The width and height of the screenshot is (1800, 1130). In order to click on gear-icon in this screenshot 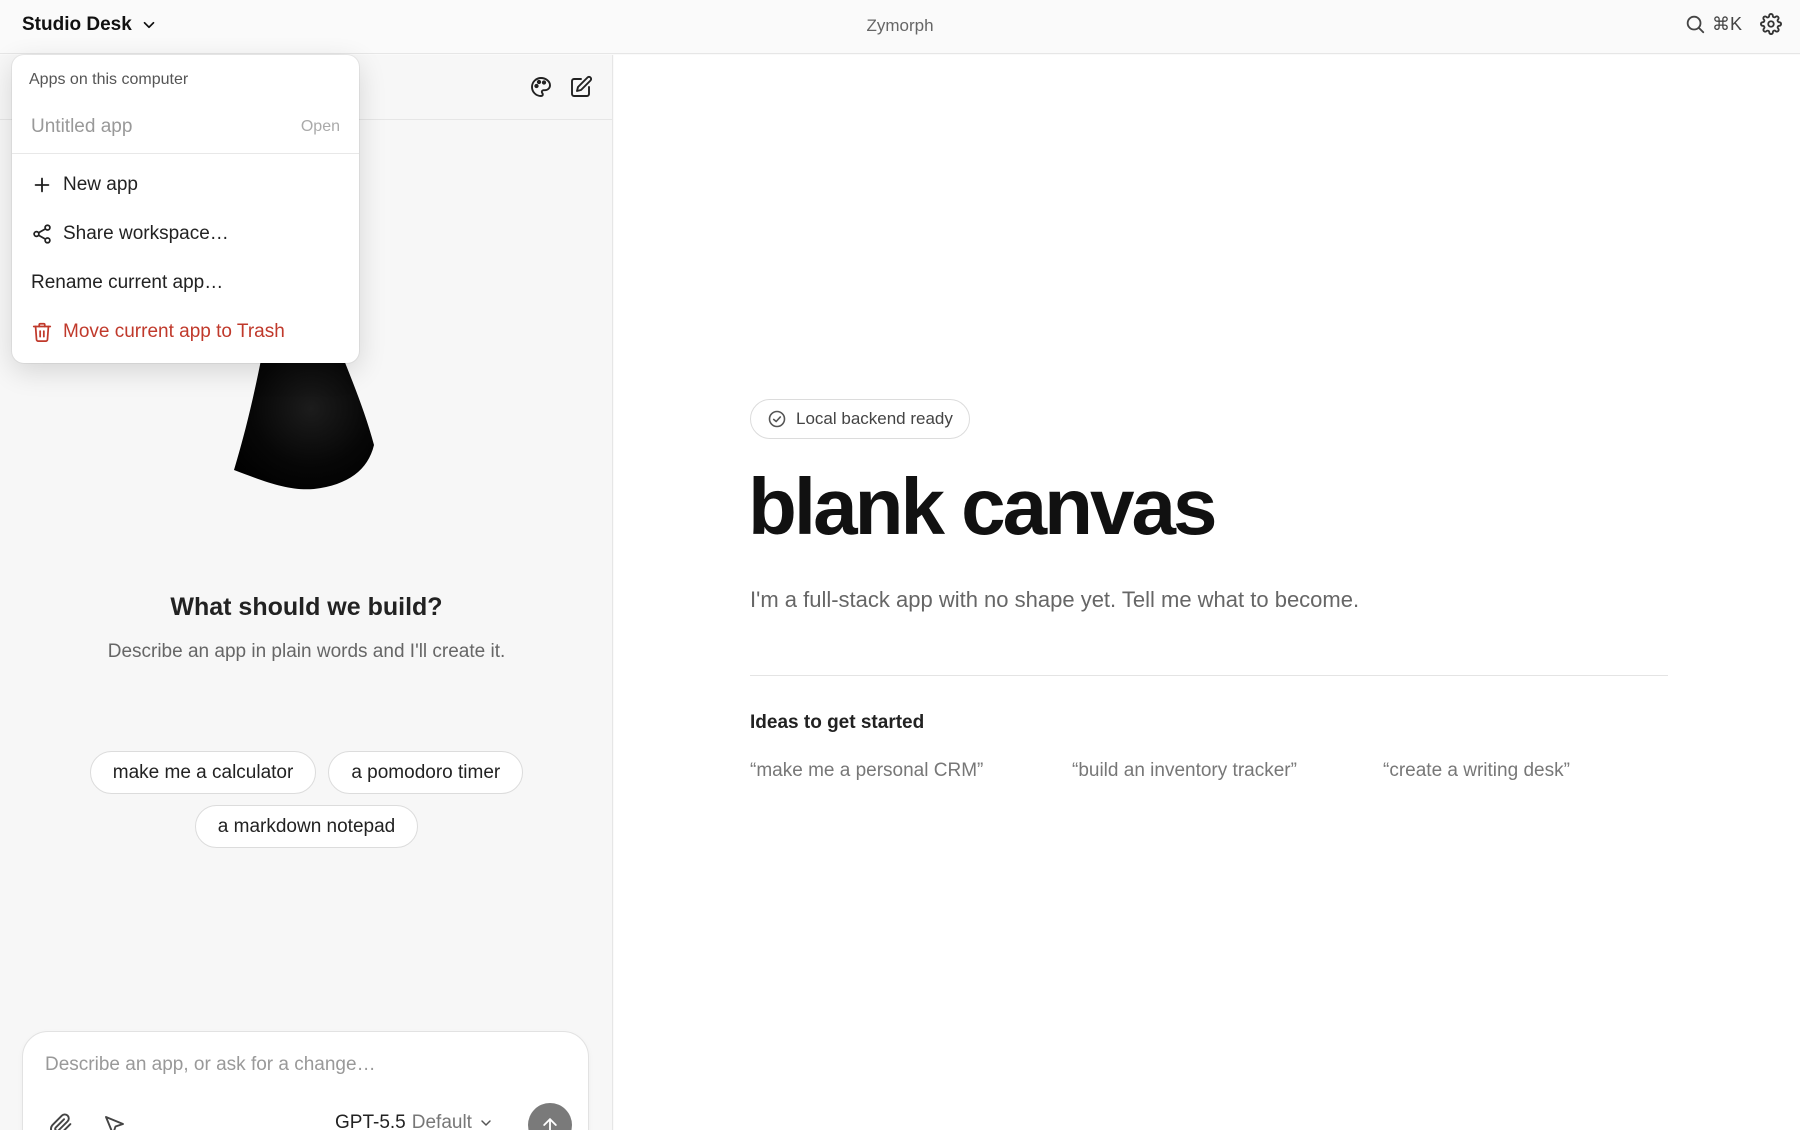, I will do `click(1771, 24)`.